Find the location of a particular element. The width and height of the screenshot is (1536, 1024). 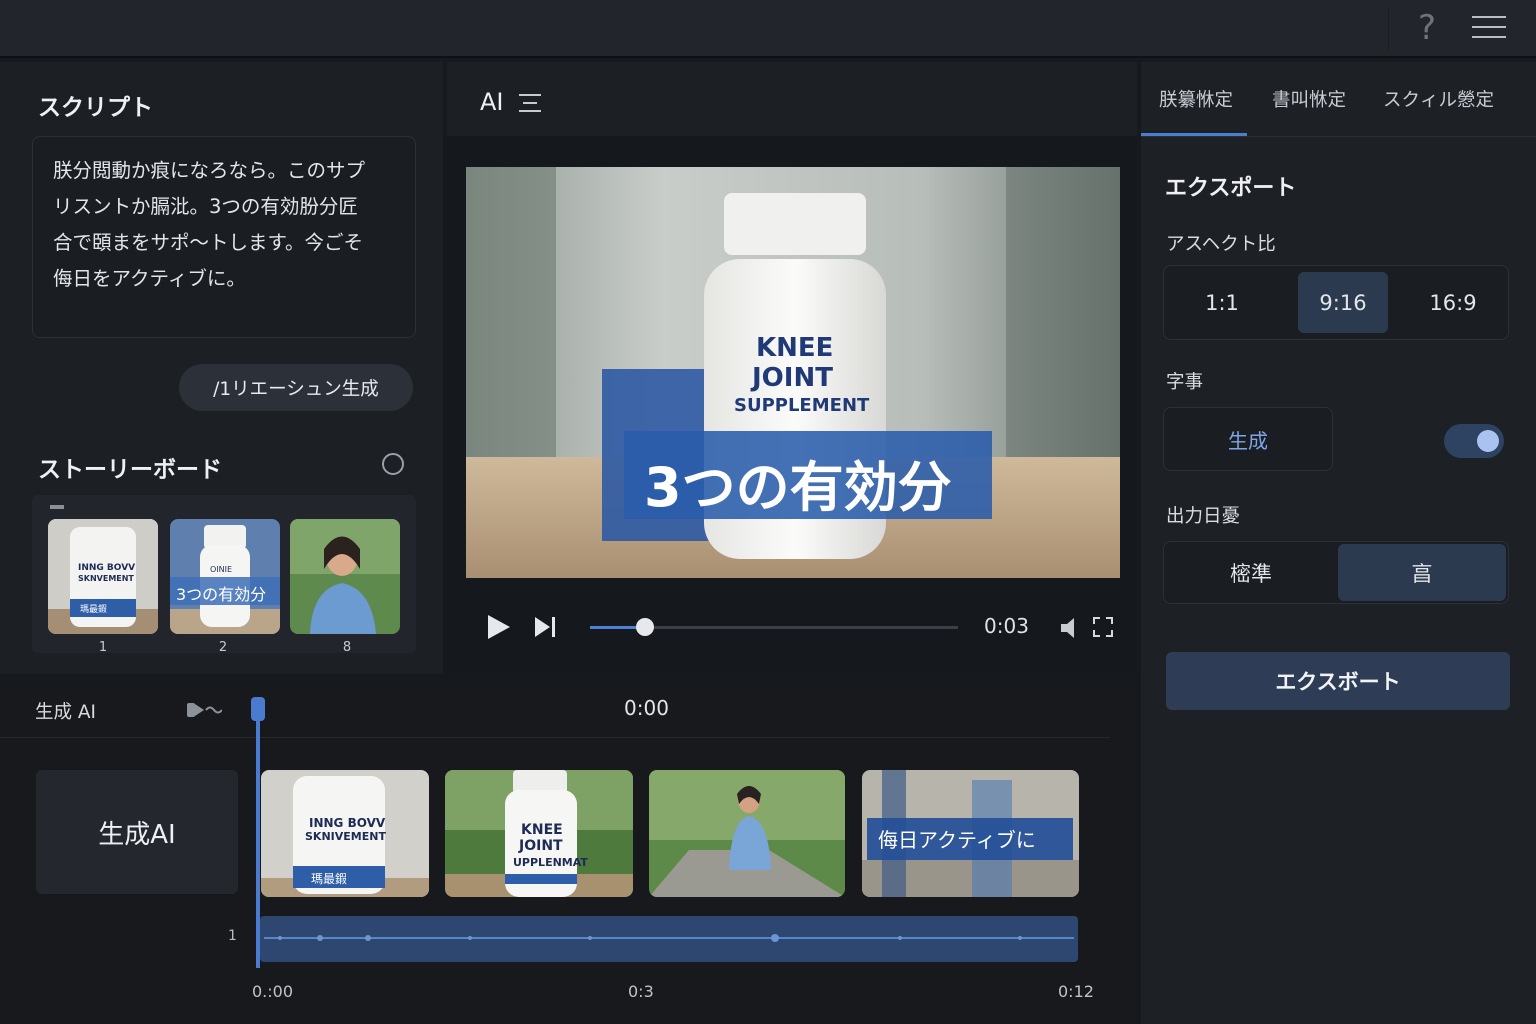

timeline-clip-2: KNEE JOINT UPPLENMAT is located at coordinates (539, 833).